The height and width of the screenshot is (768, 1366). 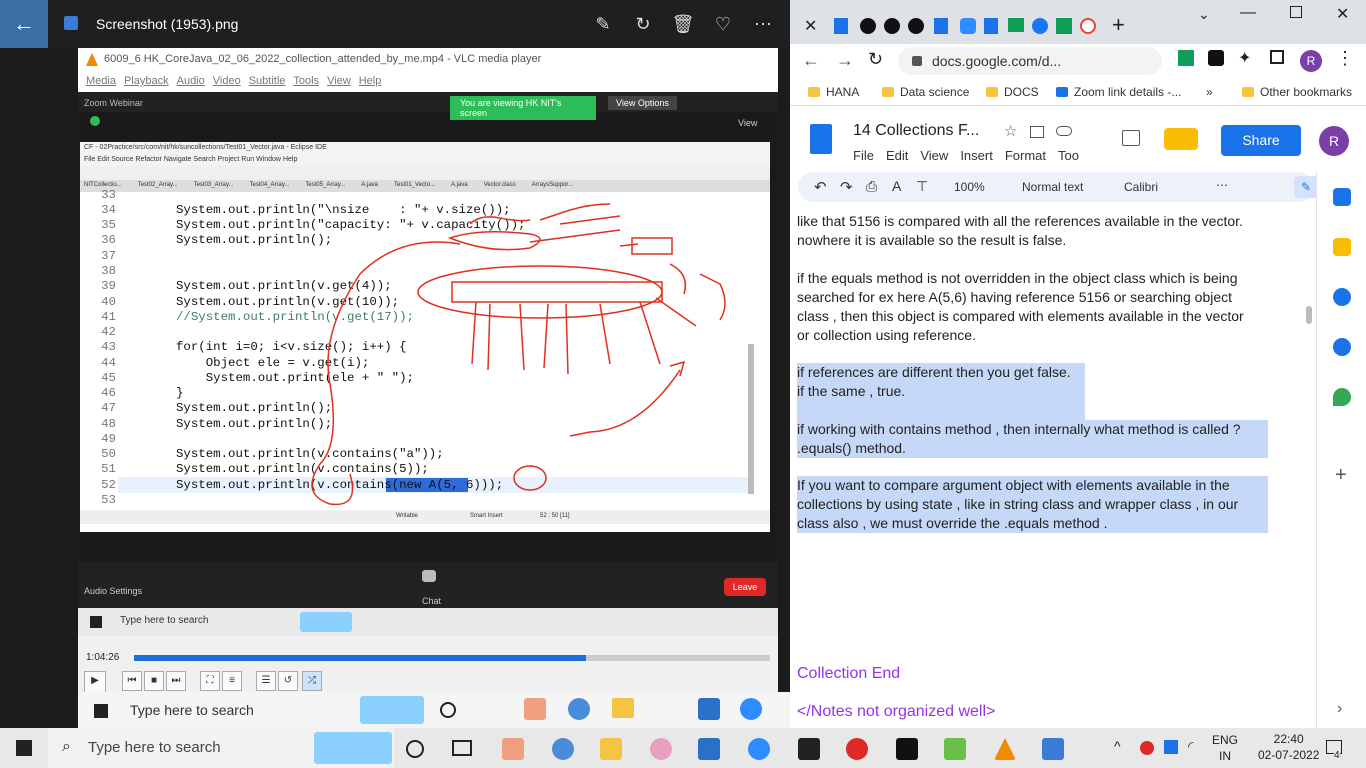 What do you see at coordinates (976, 155) in the screenshot?
I see `docs-menu-insert: Insert` at bounding box center [976, 155].